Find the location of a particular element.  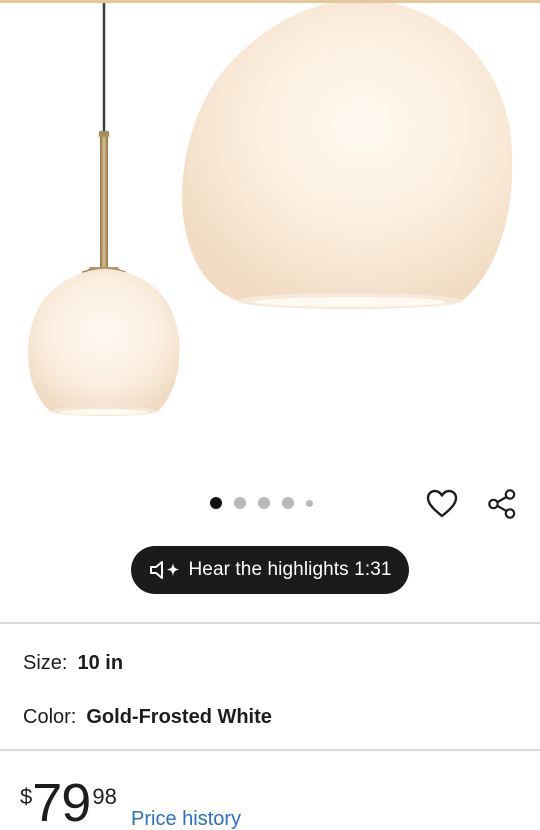

heart-icon is located at coordinates (442, 503).